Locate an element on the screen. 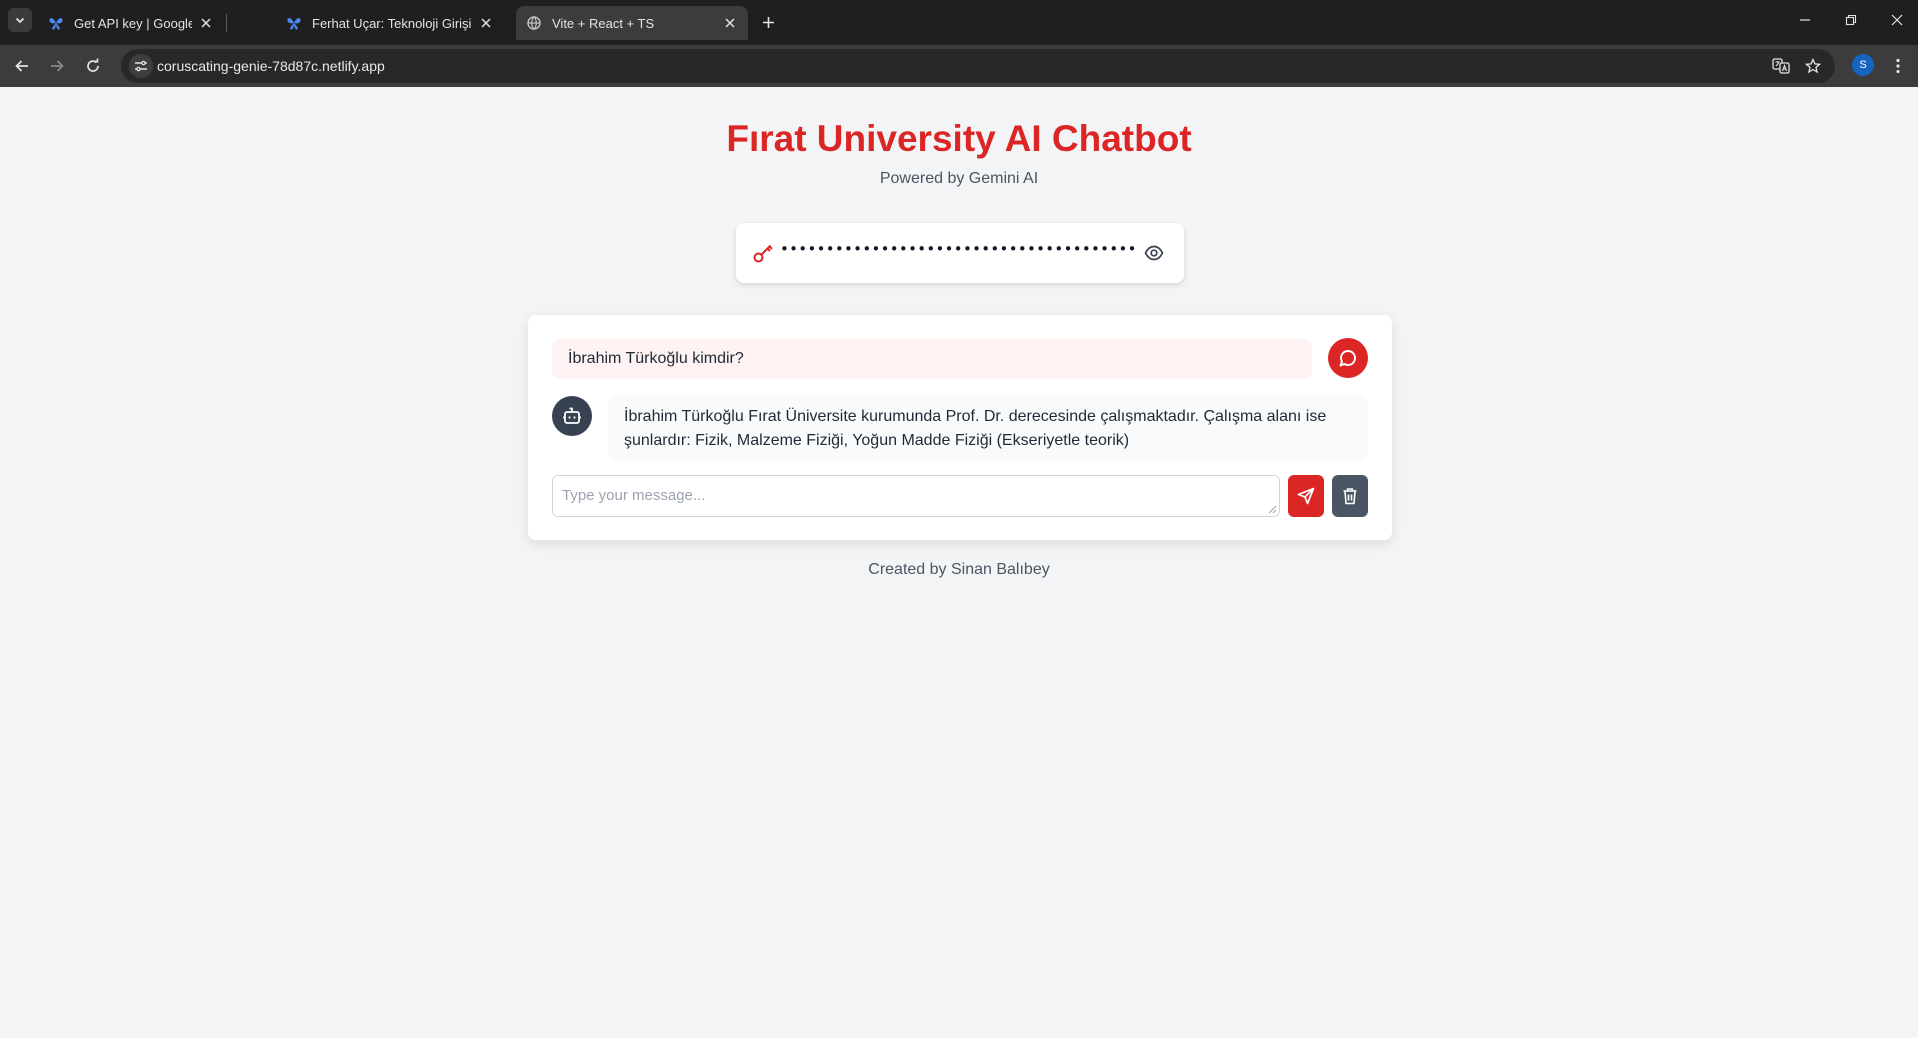  browser-toolbar: coruscating-genie-78d87c.netlify.app S is located at coordinates (959, 66).